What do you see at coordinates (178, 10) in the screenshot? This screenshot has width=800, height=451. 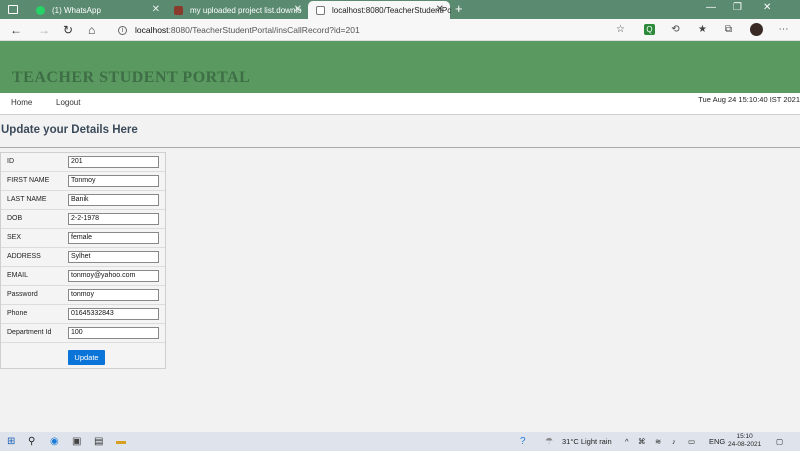 I see `site-icon` at bounding box center [178, 10].